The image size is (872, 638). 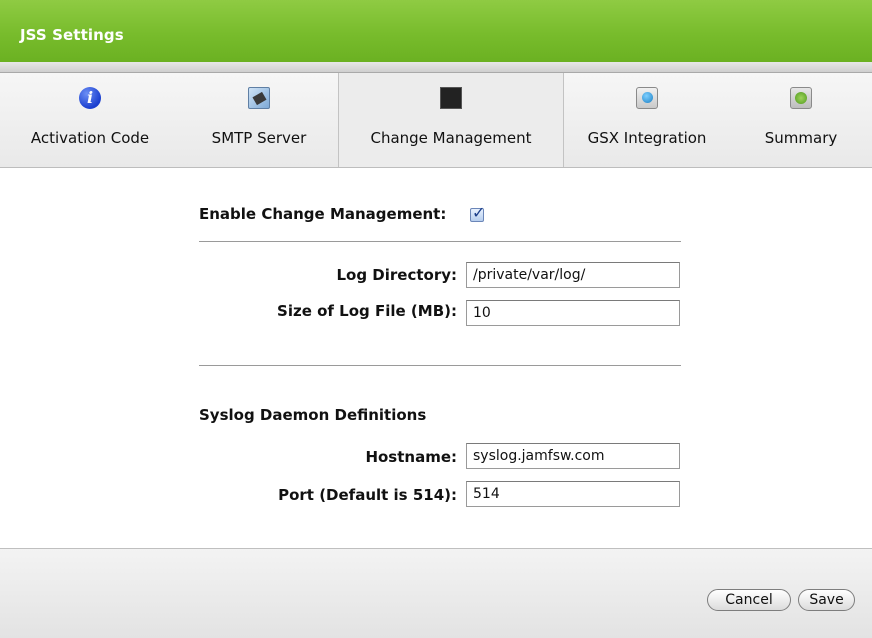 What do you see at coordinates (396, 275) in the screenshot?
I see `log-directory-label: Log Directory:` at bounding box center [396, 275].